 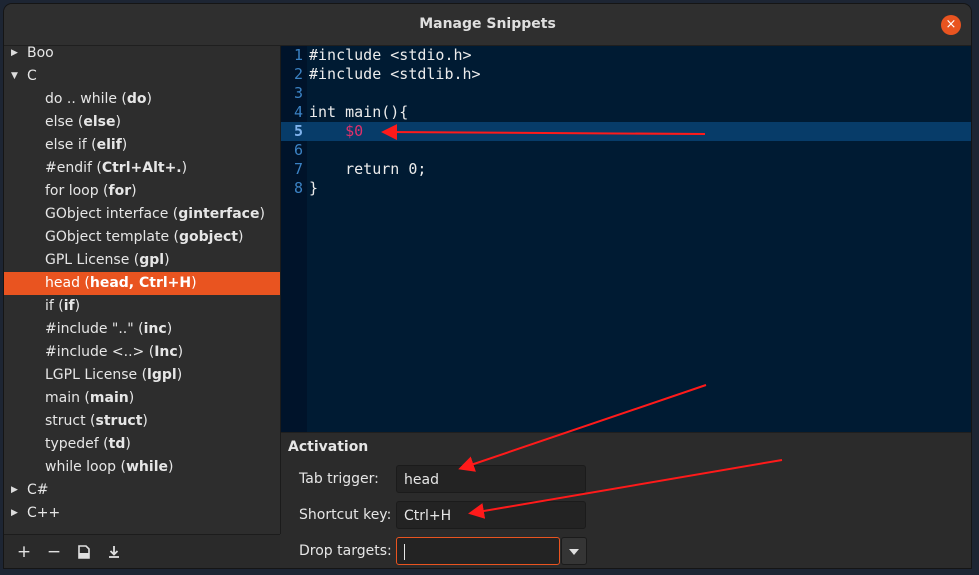 I want to click on language-row: ▶ C++, so click(x=142, y=513).